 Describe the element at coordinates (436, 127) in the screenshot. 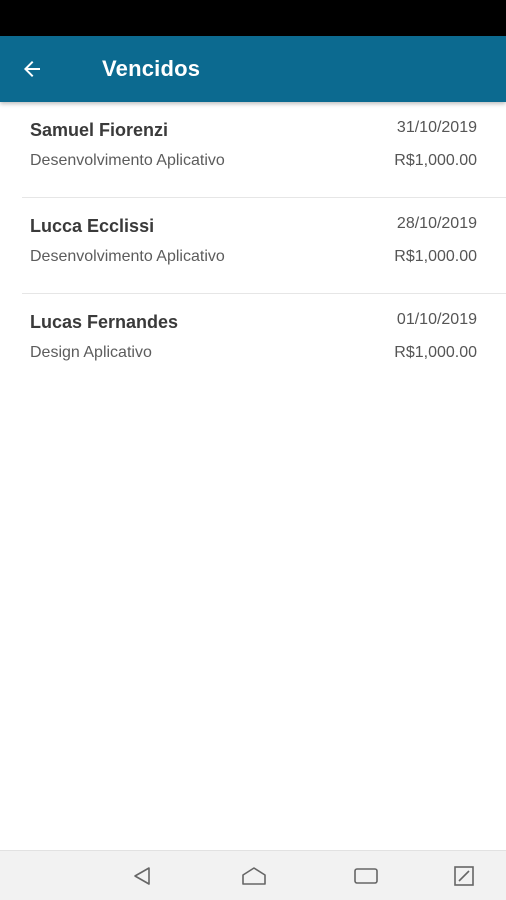

I see `due-date: 31/10/2019` at that location.